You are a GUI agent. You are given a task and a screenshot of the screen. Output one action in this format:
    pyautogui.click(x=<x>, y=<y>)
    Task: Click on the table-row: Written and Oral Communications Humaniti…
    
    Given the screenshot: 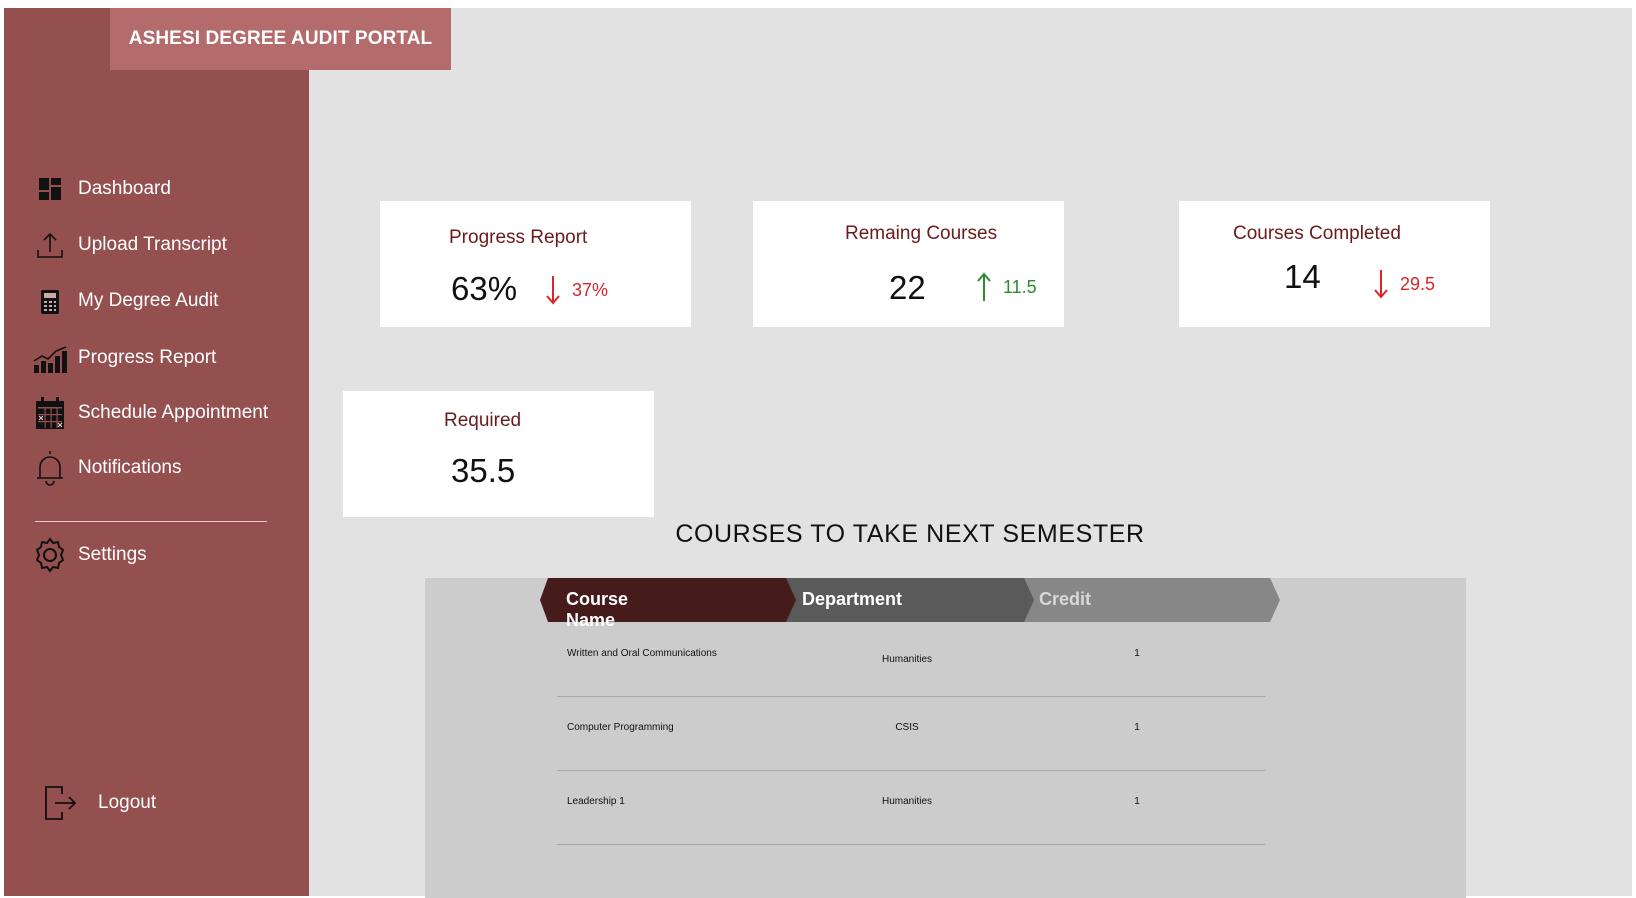 What is the action you would take?
    pyautogui.click(x=911, y=659)
    